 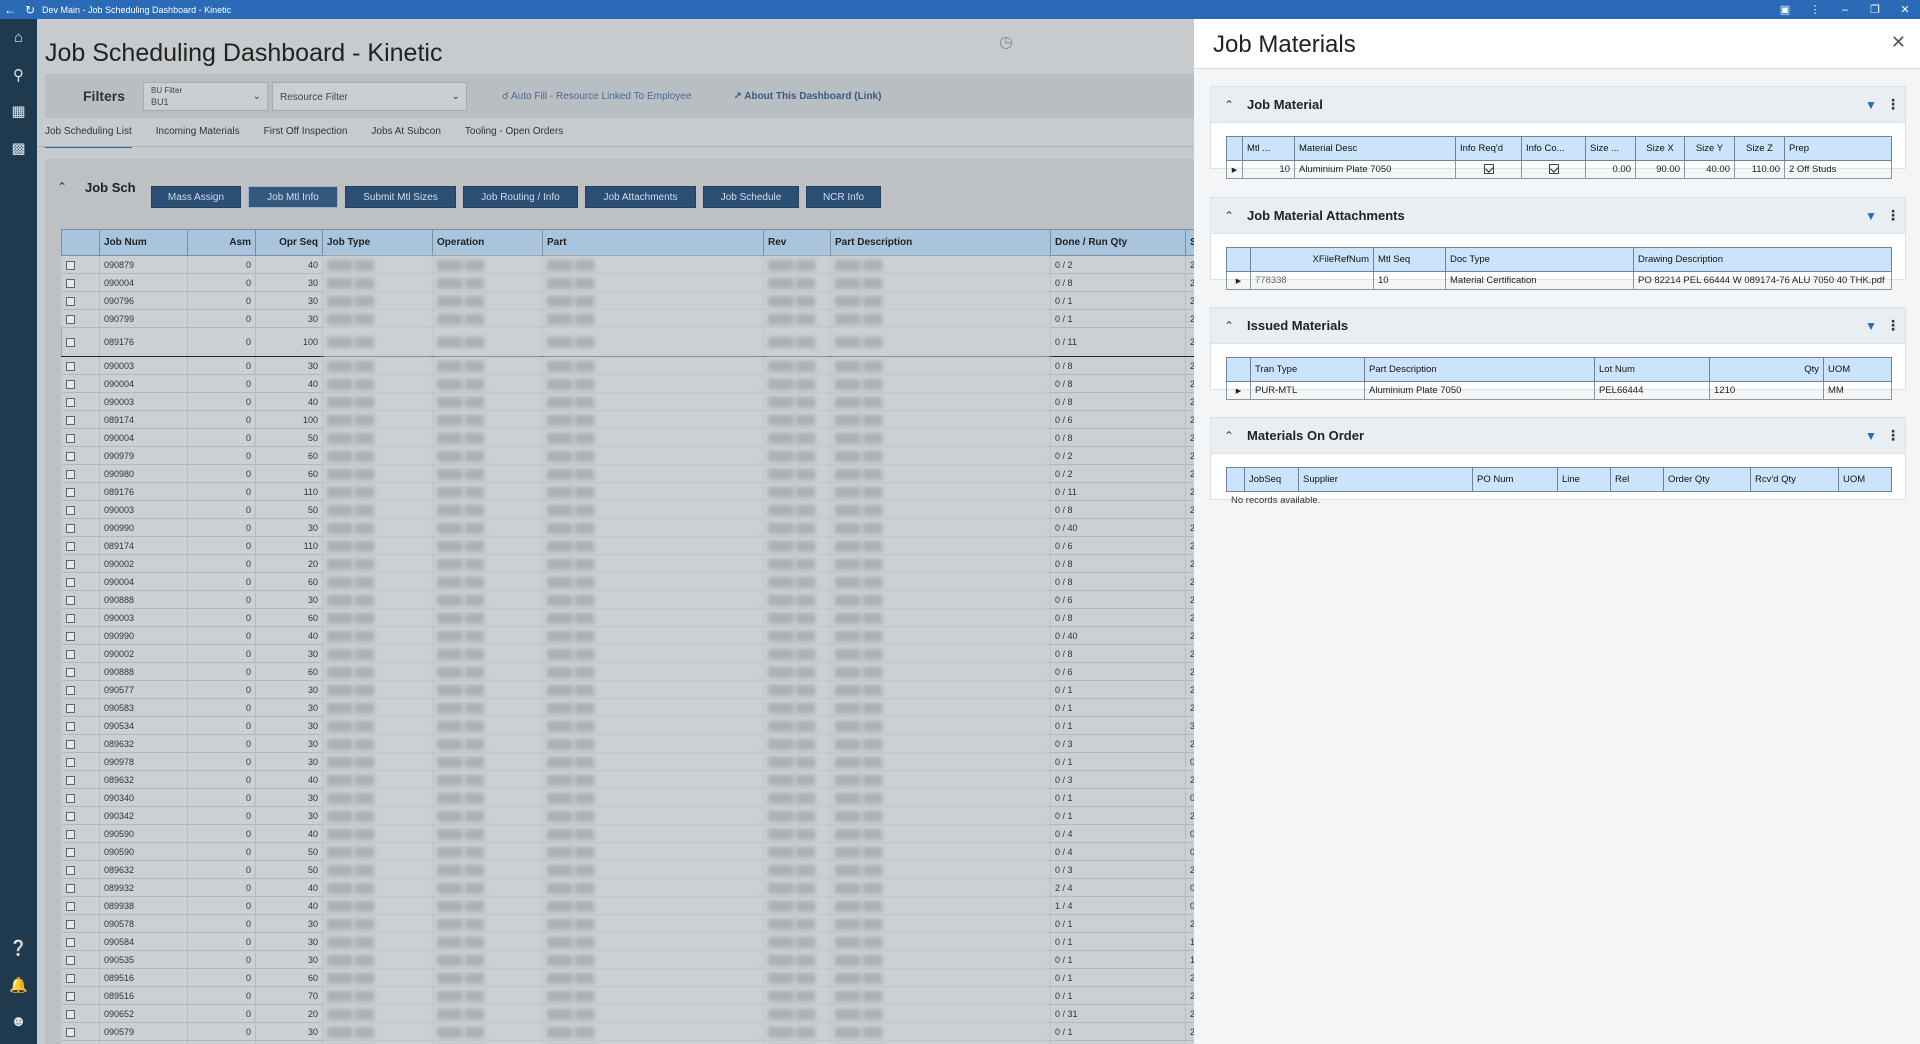 What do you see at coordinates (306, 137) in the screenshot?
I see `tab-first-off-inspection: First Off Inspection` at bounding box center [306, 137].